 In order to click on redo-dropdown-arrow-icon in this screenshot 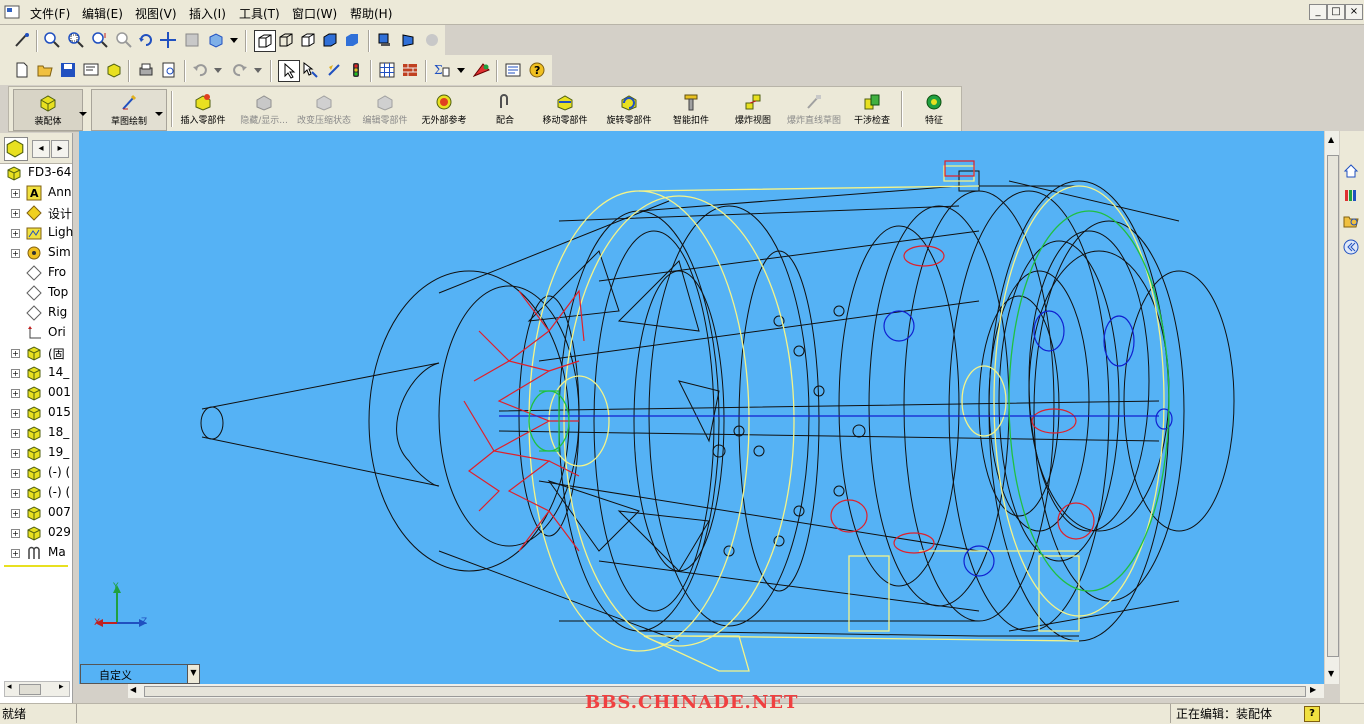, I will do `click(258, 70)`.